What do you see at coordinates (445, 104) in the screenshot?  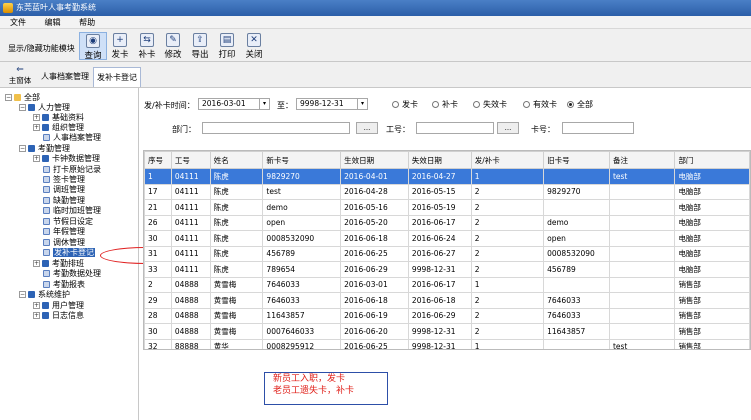 I see `radio-reissue: 补卡` at bounding box center [445, 104].